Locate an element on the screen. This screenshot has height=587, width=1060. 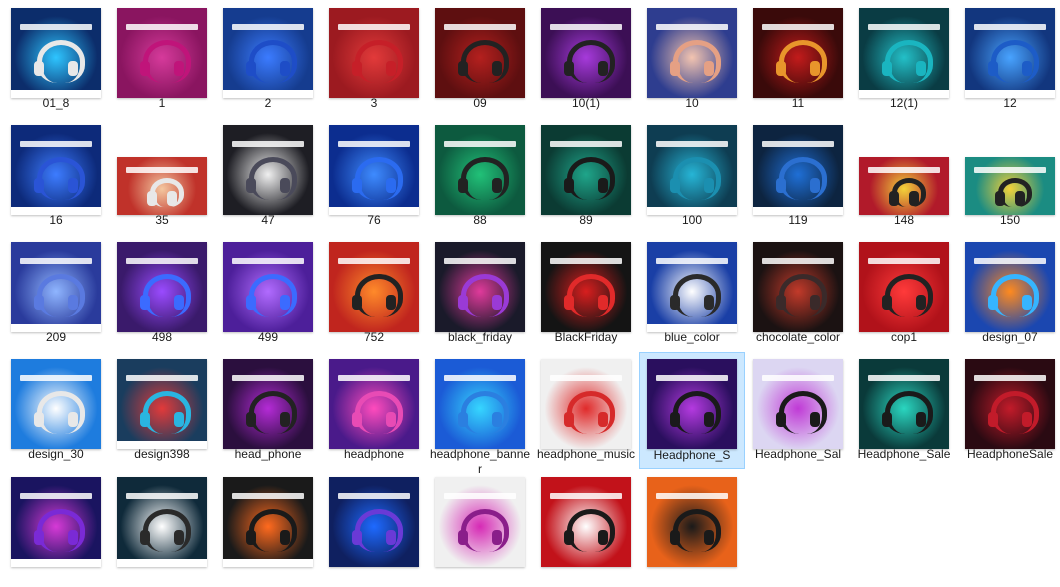
file-item: 10 is located at coordinates (692, 59).